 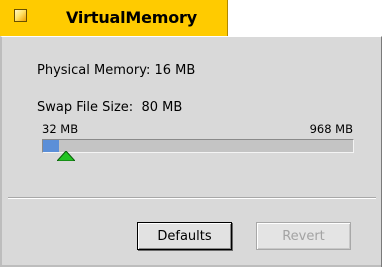 What do you see at coordinates (303, 236) in the screenshot?
I see `revert-button: Revert` at bounding box center [303, 236].